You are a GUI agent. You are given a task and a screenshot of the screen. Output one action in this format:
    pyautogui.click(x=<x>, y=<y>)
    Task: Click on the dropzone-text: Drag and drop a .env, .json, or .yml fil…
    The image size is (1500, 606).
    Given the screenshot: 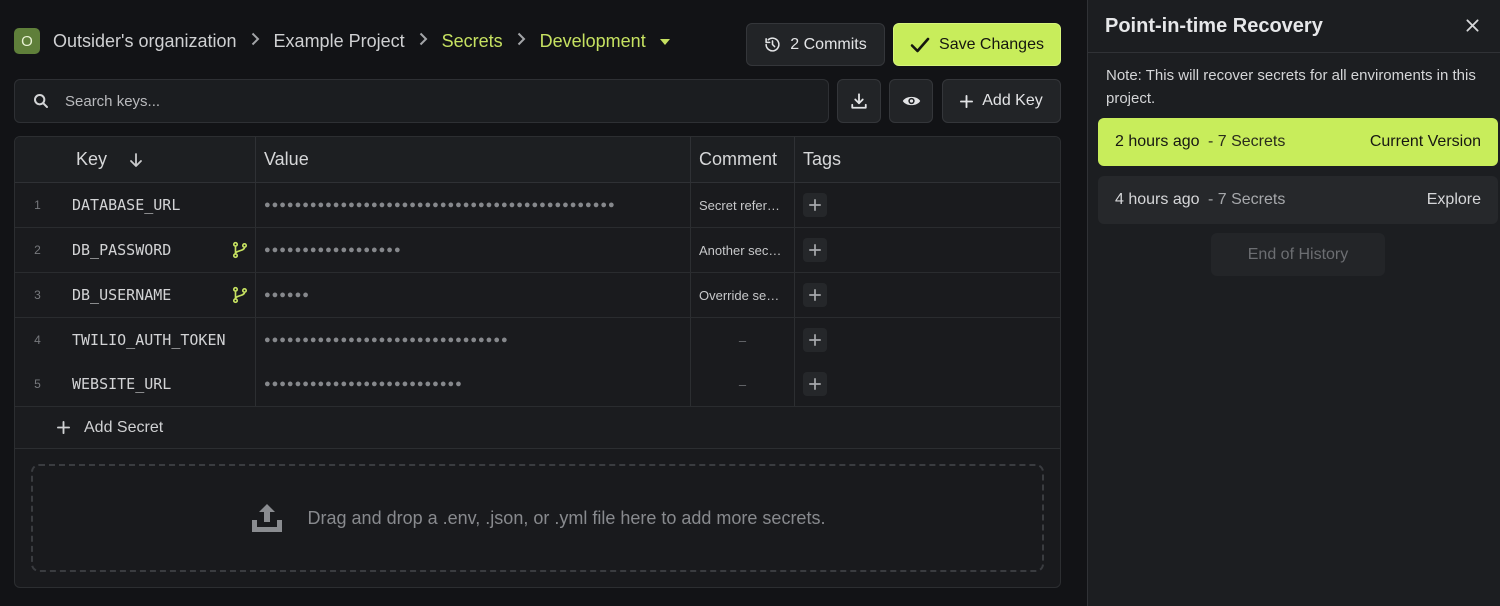 What is the action you would take?
    pyautogui.click(x=566, y=517)
    